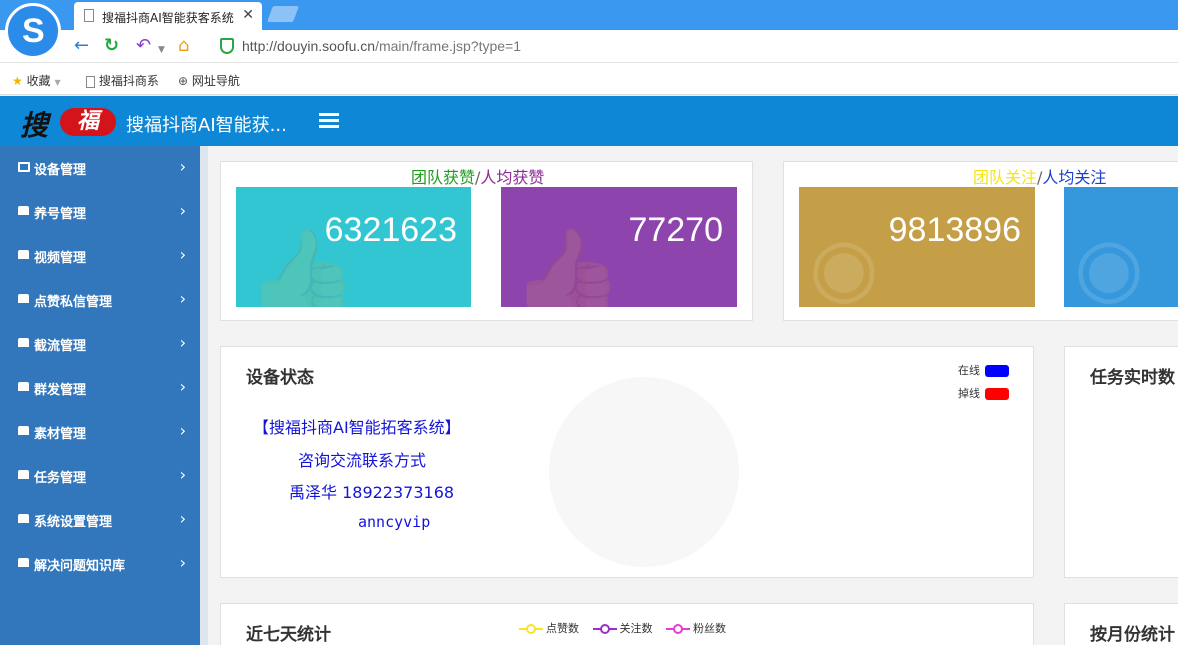 The image size is (1178, 645). What do you see at coordinates (390, 230) in the screenshot?
I see `team-likes-value: 6321623` at bounding box center [390, 230].